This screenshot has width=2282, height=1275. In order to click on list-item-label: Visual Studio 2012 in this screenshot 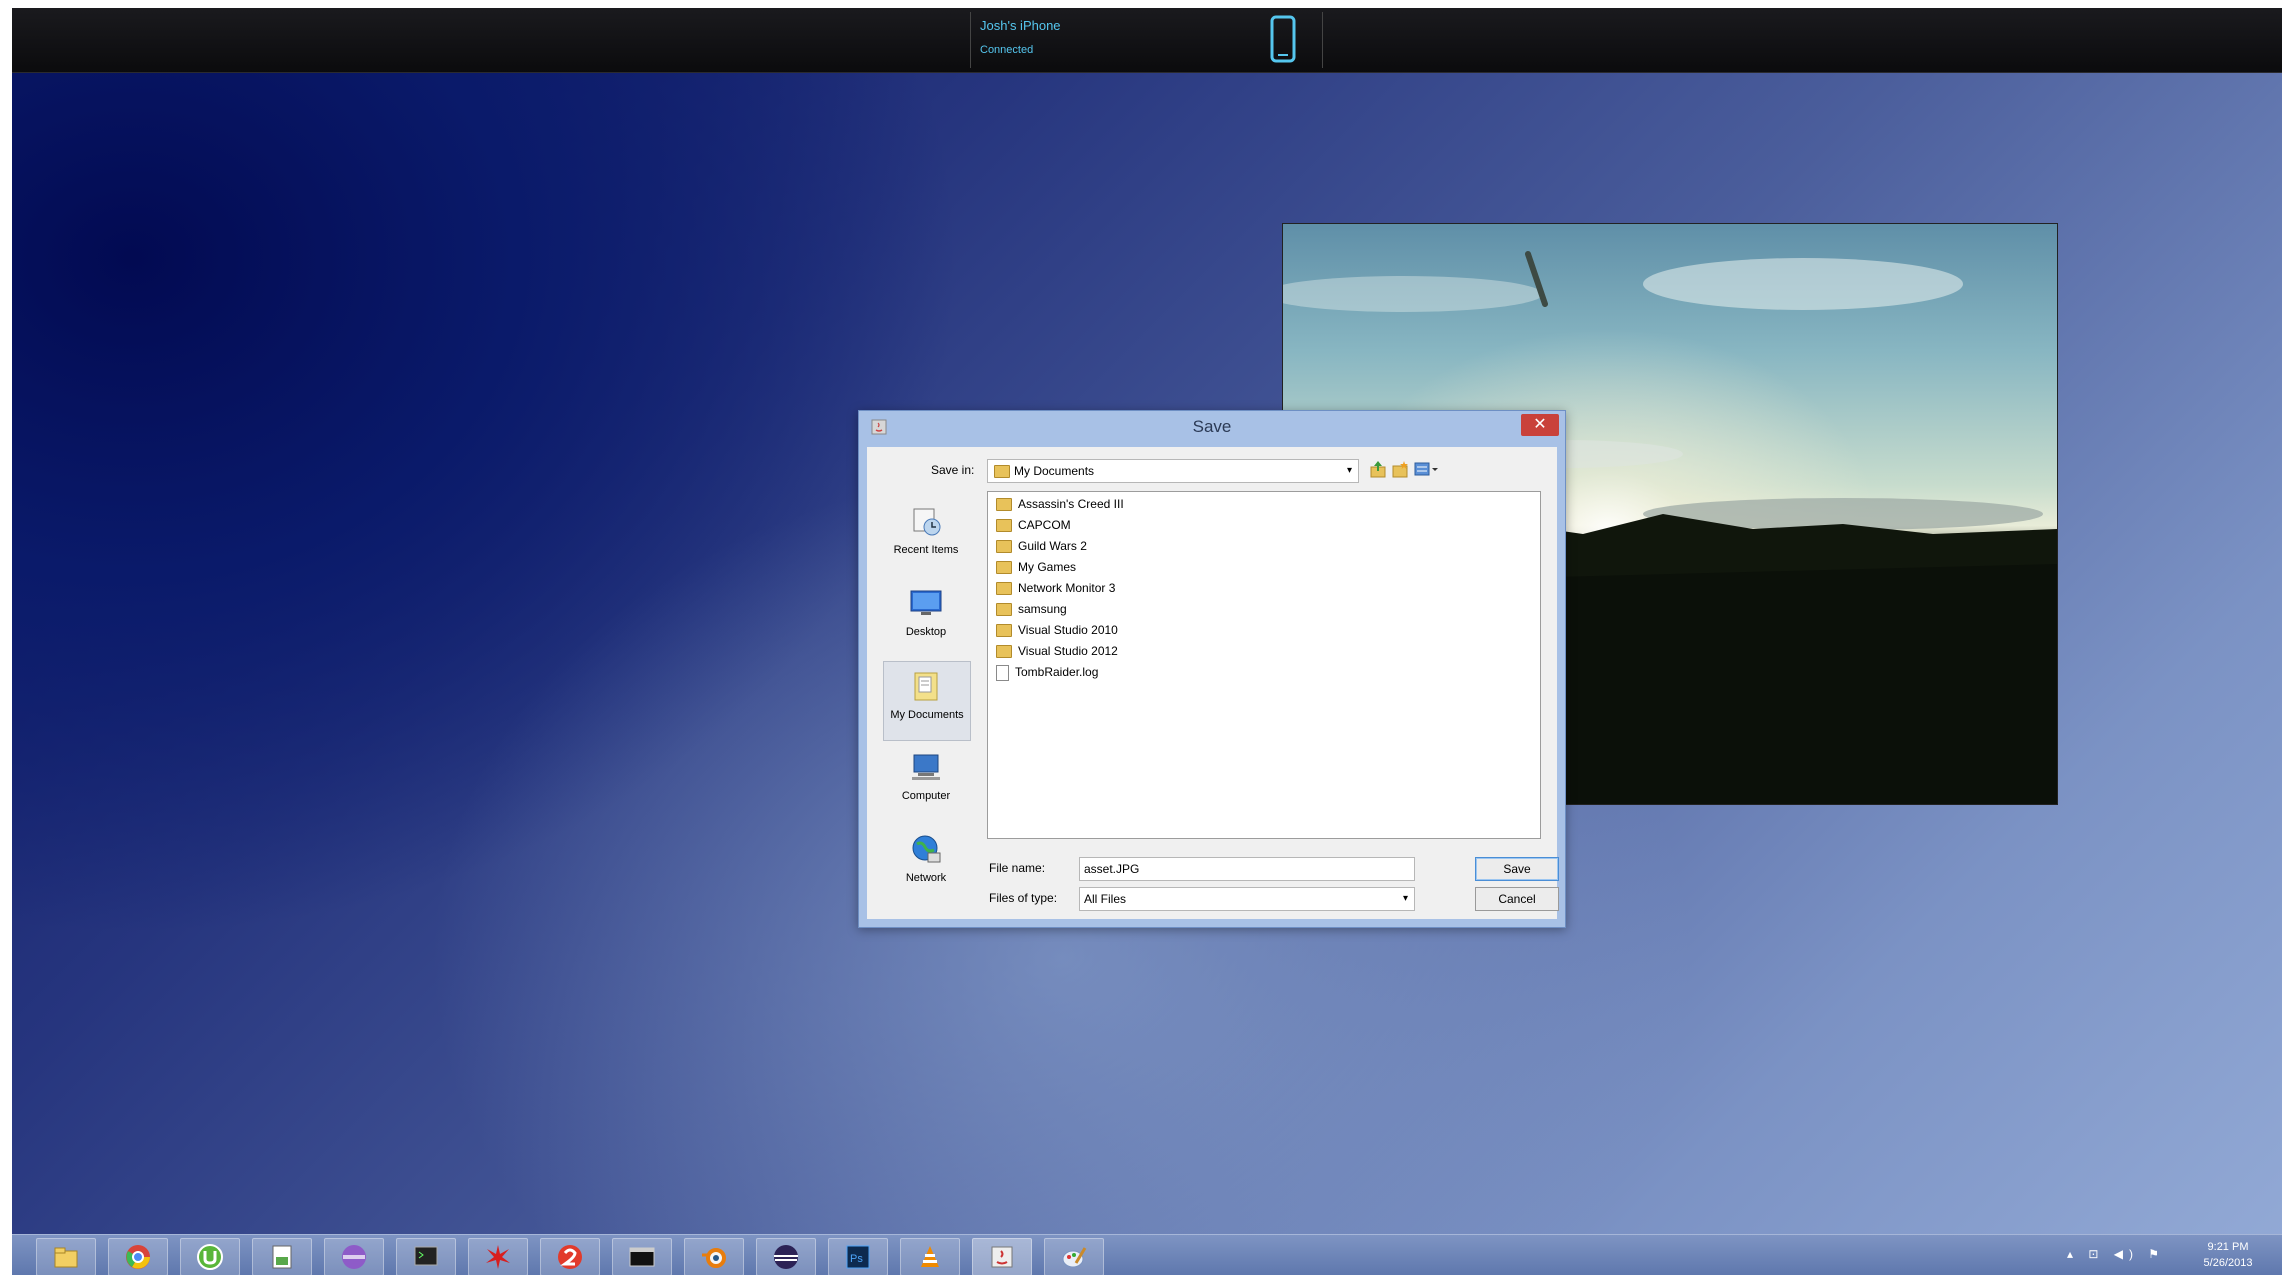, I will do `click(1068, 651)`.